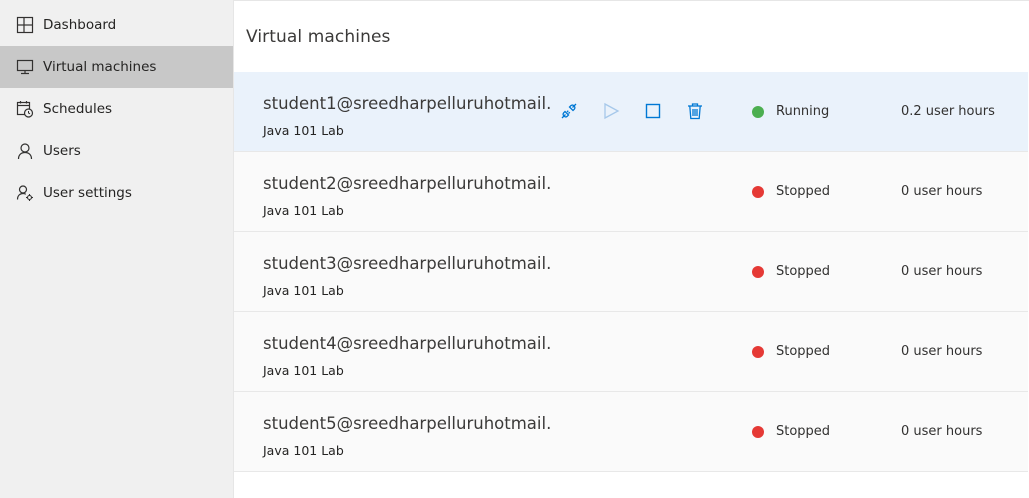 Image resolution: width=1029 pixels, height=498 pixels. I want to click on sidebar-item-label: Schedules, so click(78, 109).